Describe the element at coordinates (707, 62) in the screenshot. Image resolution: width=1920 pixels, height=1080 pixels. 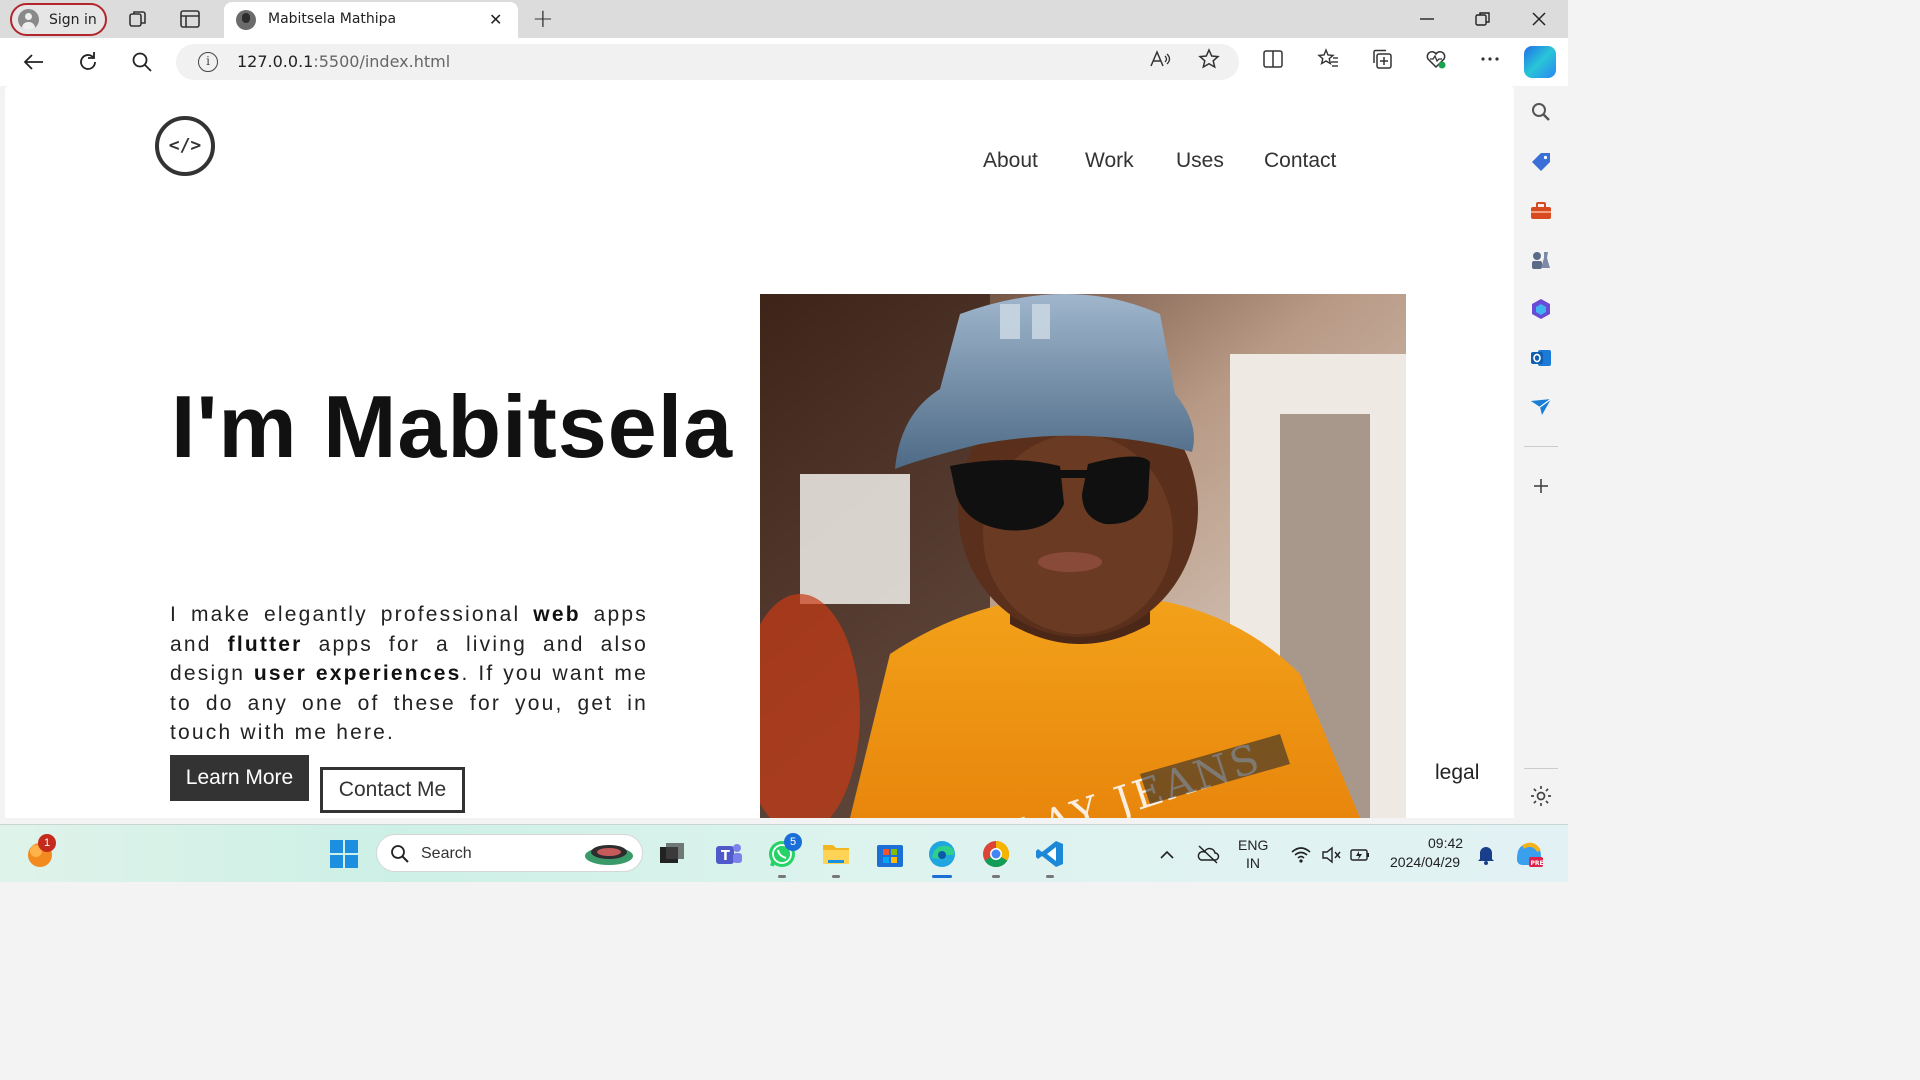
I see `address-bar: i 127.0.0.1:5500/index.html` at that location.